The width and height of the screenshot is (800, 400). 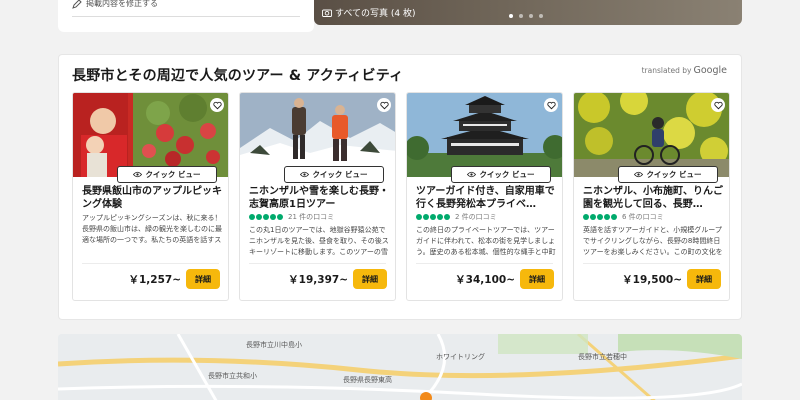 I want to click on tour-title: ニホンザルや雪を楽しむ長野・志賀高原1日ツアー, so click(x=320, y=198).